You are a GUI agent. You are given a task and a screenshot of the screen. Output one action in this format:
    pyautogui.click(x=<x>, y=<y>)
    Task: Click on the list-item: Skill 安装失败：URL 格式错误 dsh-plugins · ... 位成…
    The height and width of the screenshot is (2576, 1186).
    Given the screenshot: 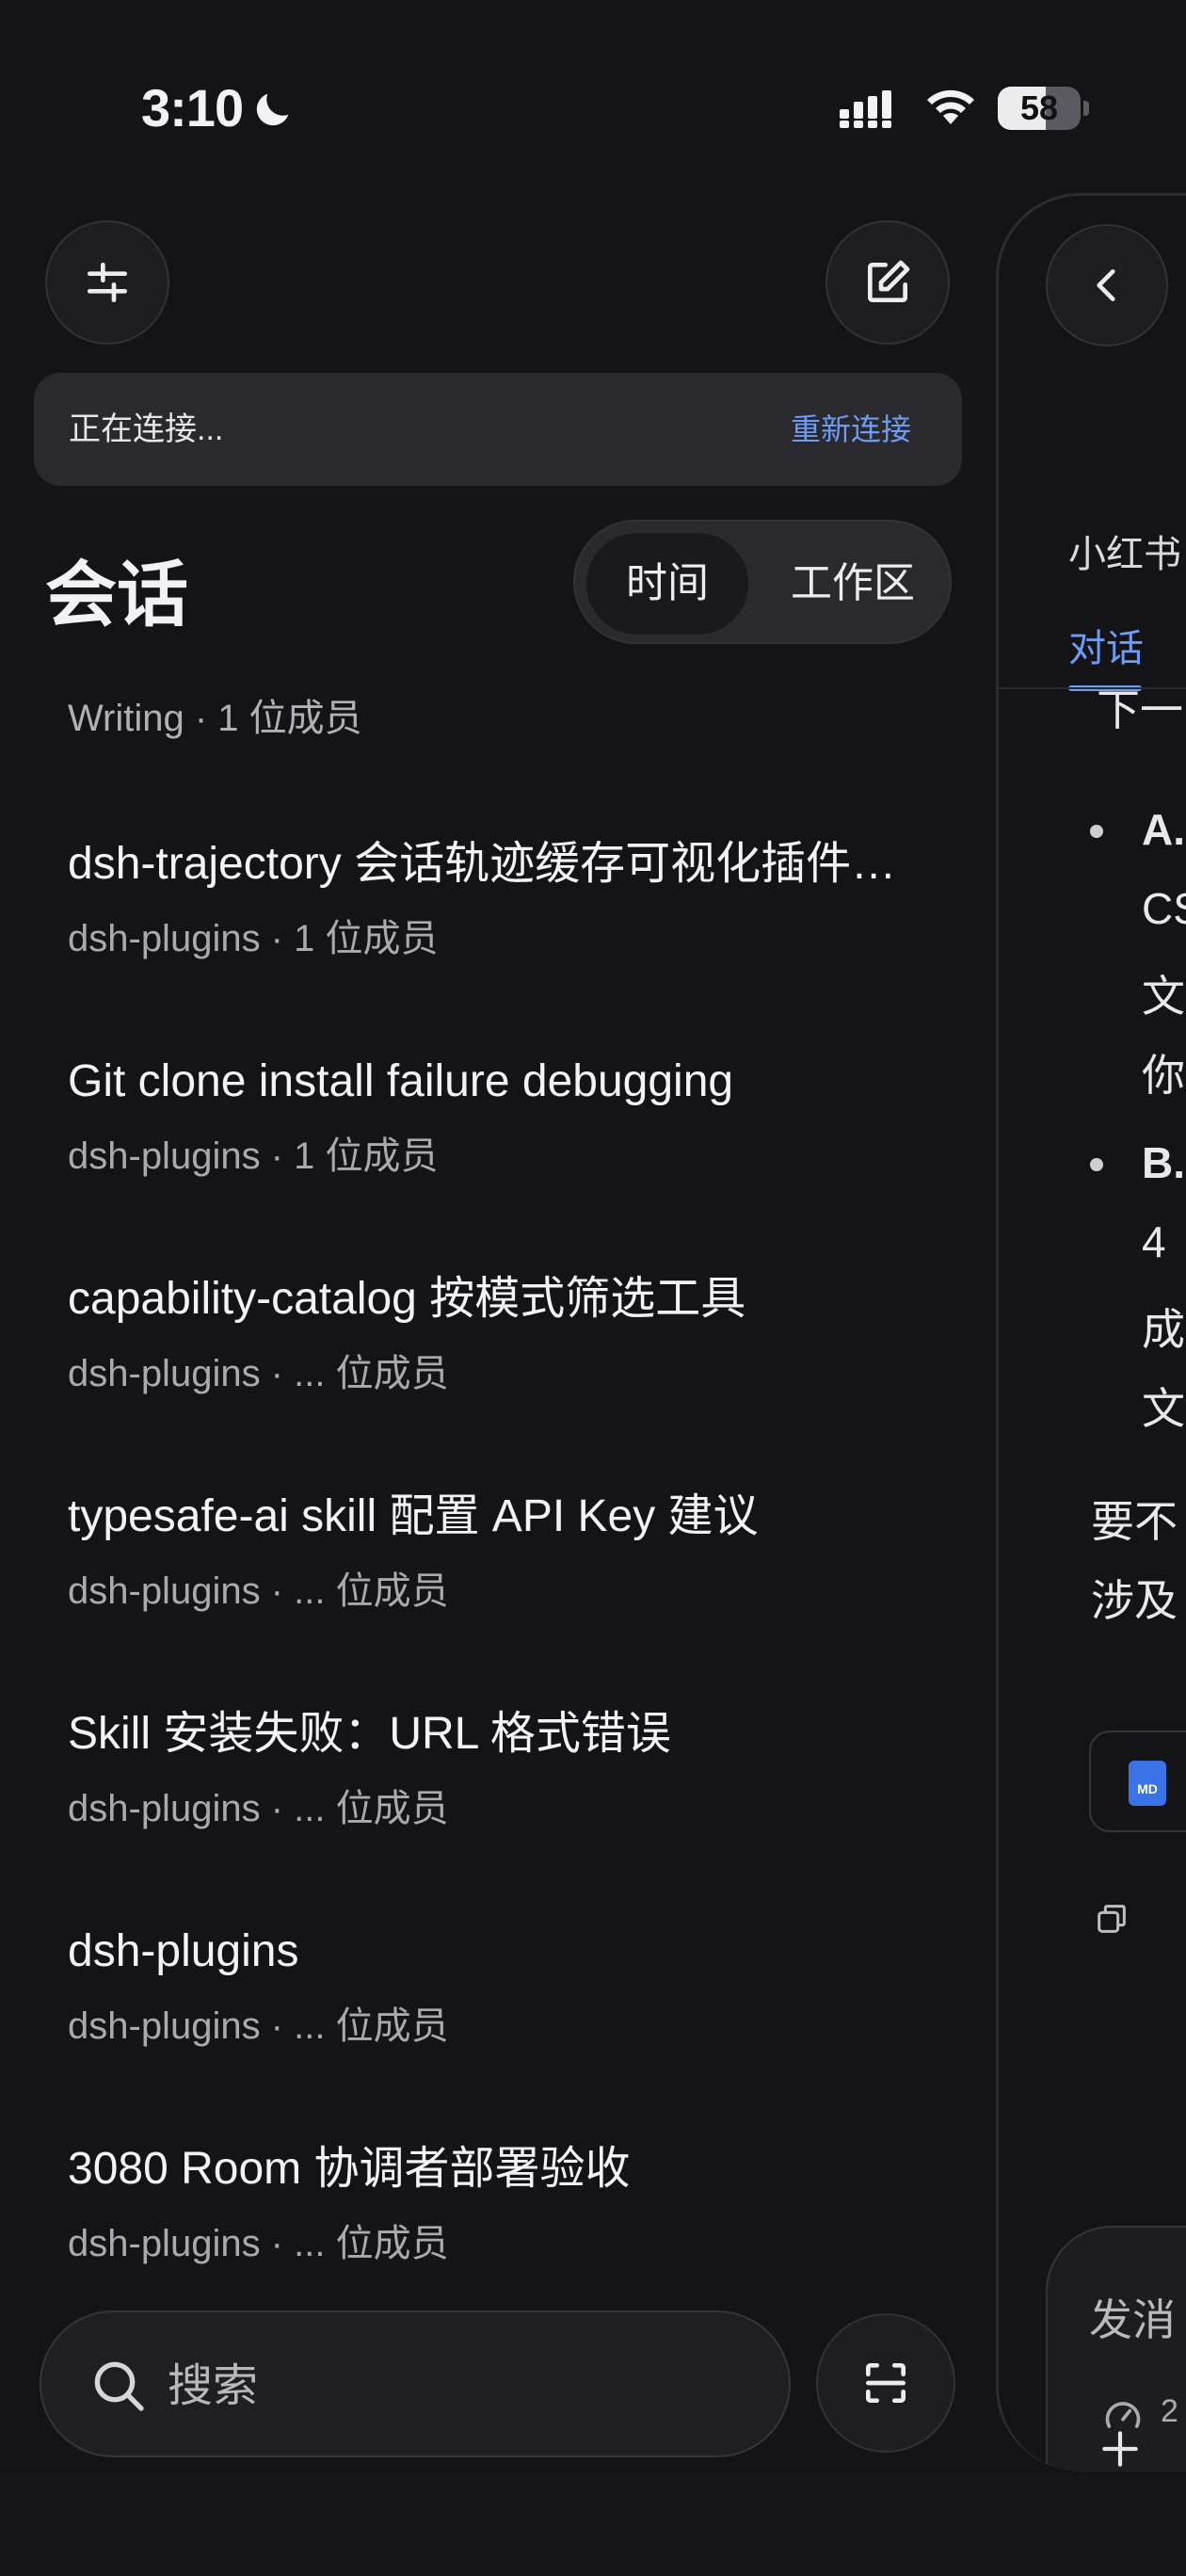 What is the action you would take?
    pyautogui.click(x=491, y=1769)
    